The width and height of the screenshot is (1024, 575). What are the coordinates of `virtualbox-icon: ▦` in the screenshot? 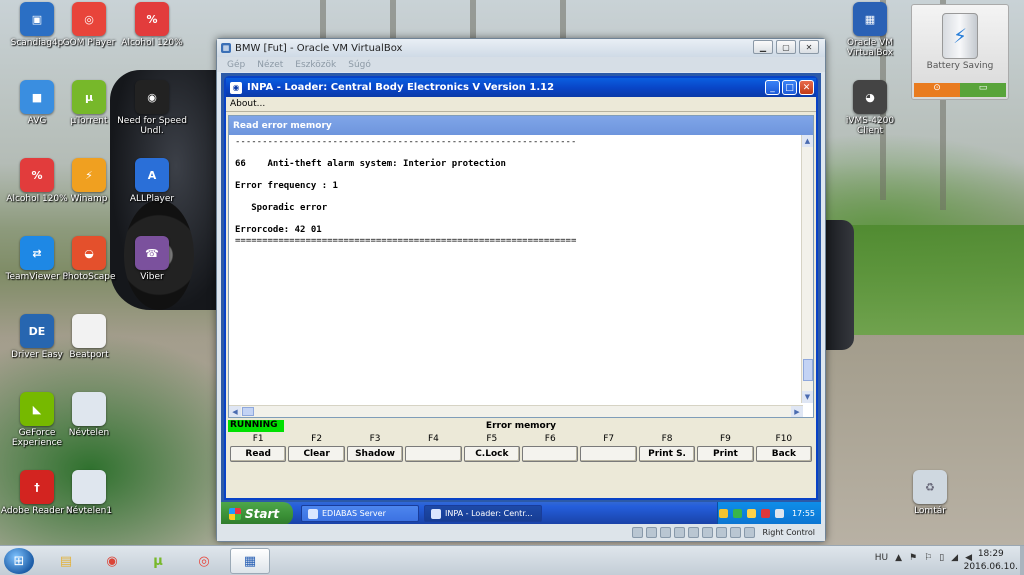 It's located at (250, 561).